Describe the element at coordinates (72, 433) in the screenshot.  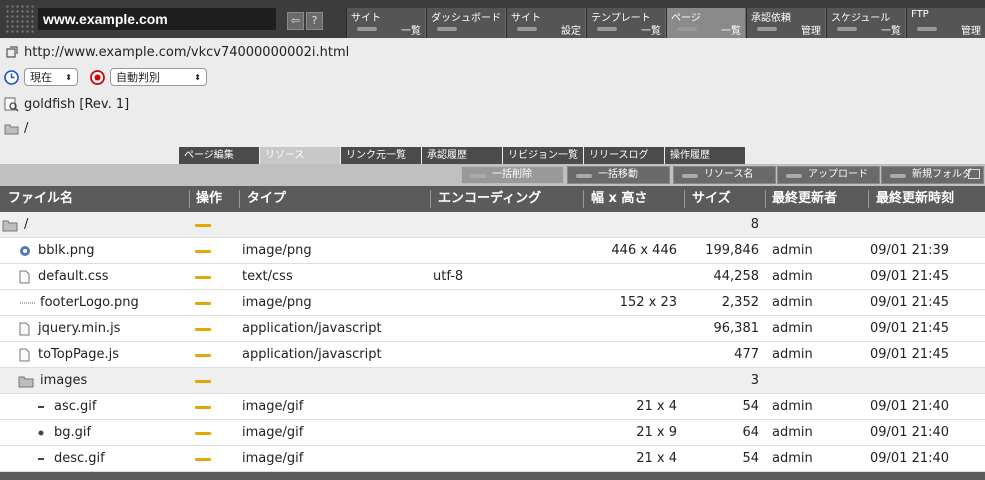
I see `file-name: bg.gif` at that location.